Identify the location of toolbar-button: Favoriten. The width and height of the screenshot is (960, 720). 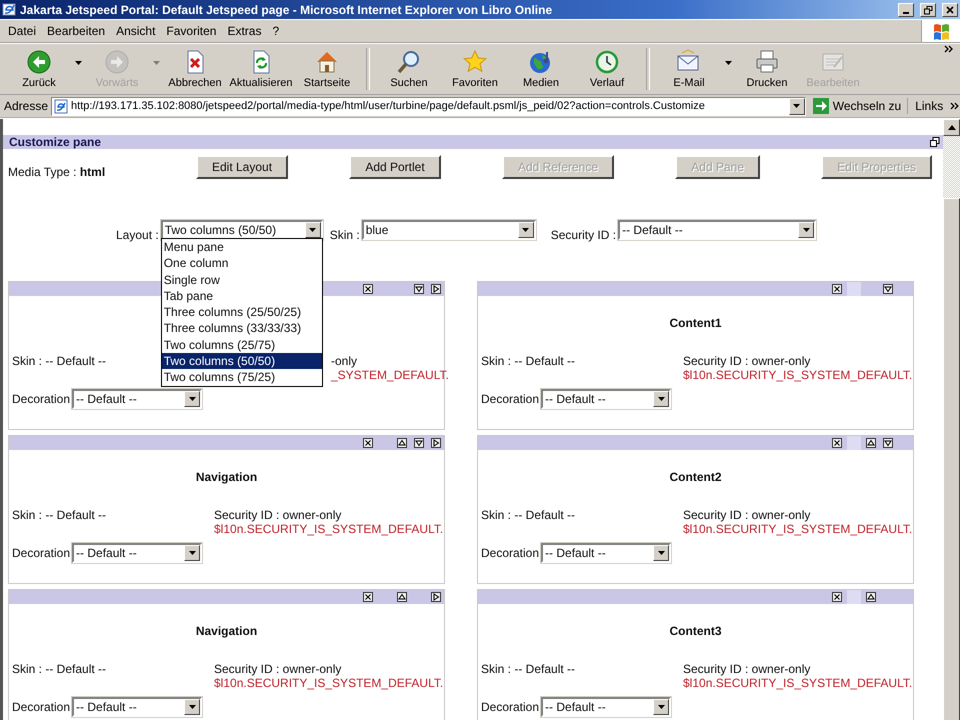
(475, 68).